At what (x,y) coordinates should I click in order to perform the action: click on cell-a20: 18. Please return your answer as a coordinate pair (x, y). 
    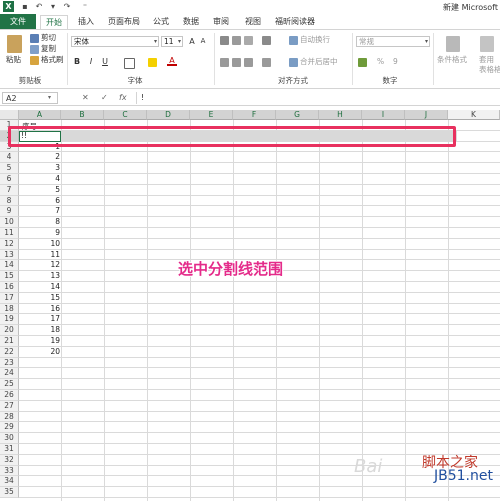
    Looking at the image, I should click on (40, 330).